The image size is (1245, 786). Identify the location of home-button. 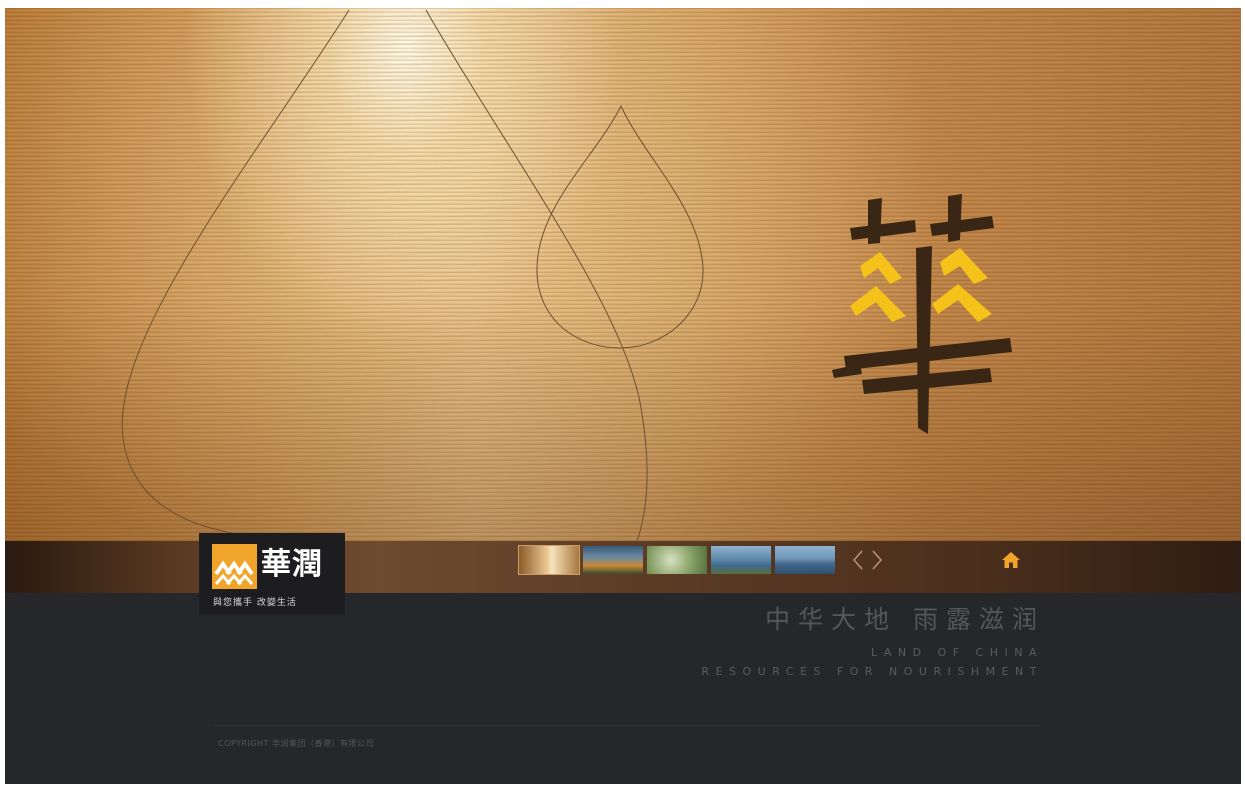
(1011, 560).